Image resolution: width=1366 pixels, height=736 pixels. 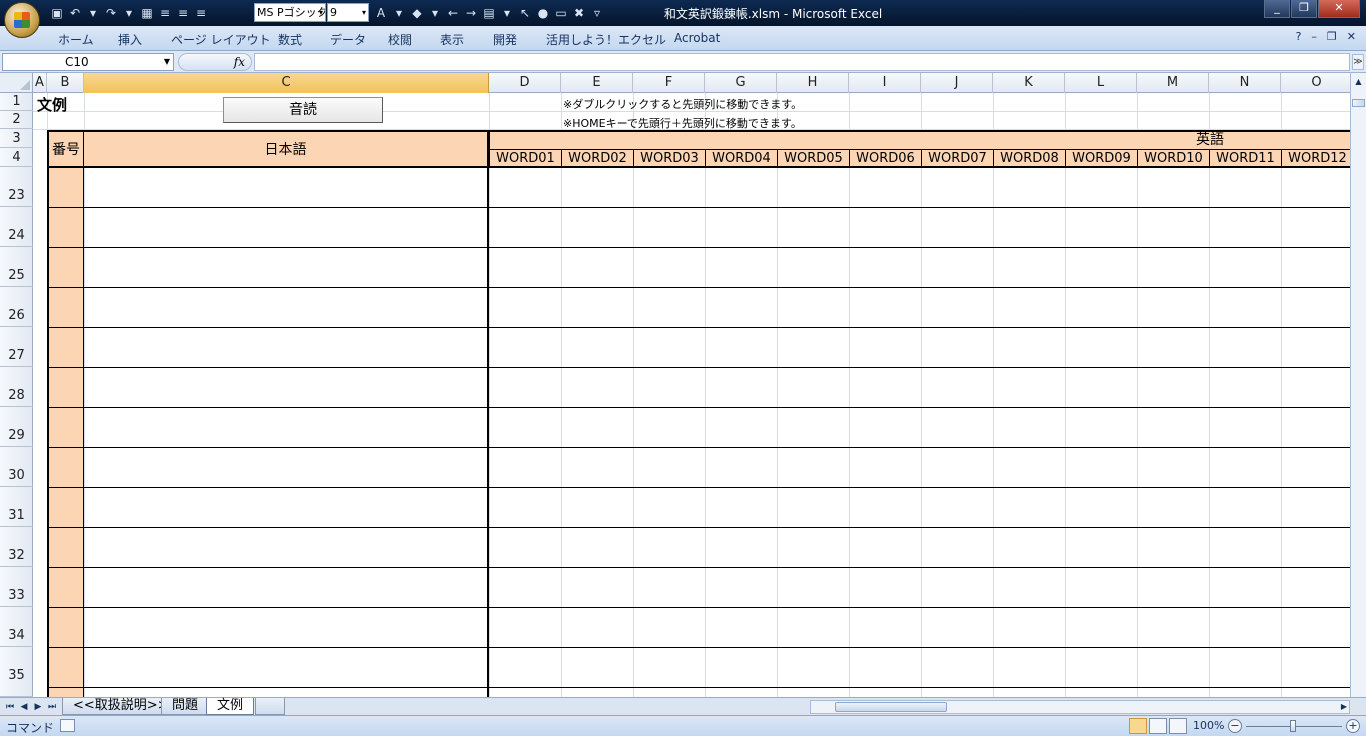 I want to click on name-box-dropdown-icon: ▼, so click(x=167, y=62).